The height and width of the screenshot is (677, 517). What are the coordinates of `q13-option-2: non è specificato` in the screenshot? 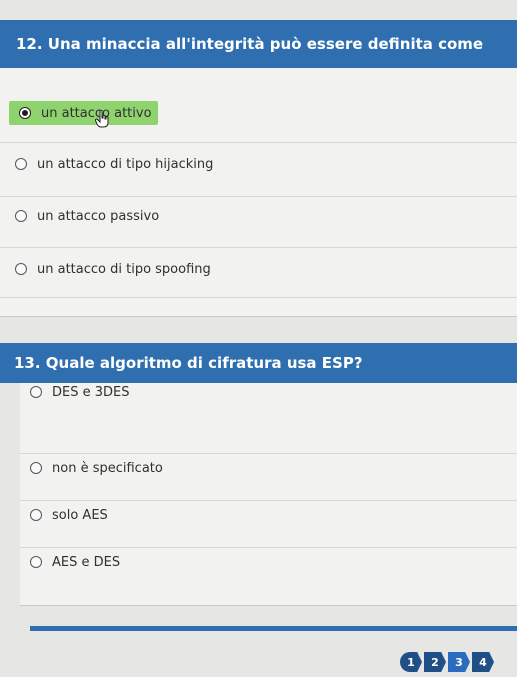 It's located at (96, 468).